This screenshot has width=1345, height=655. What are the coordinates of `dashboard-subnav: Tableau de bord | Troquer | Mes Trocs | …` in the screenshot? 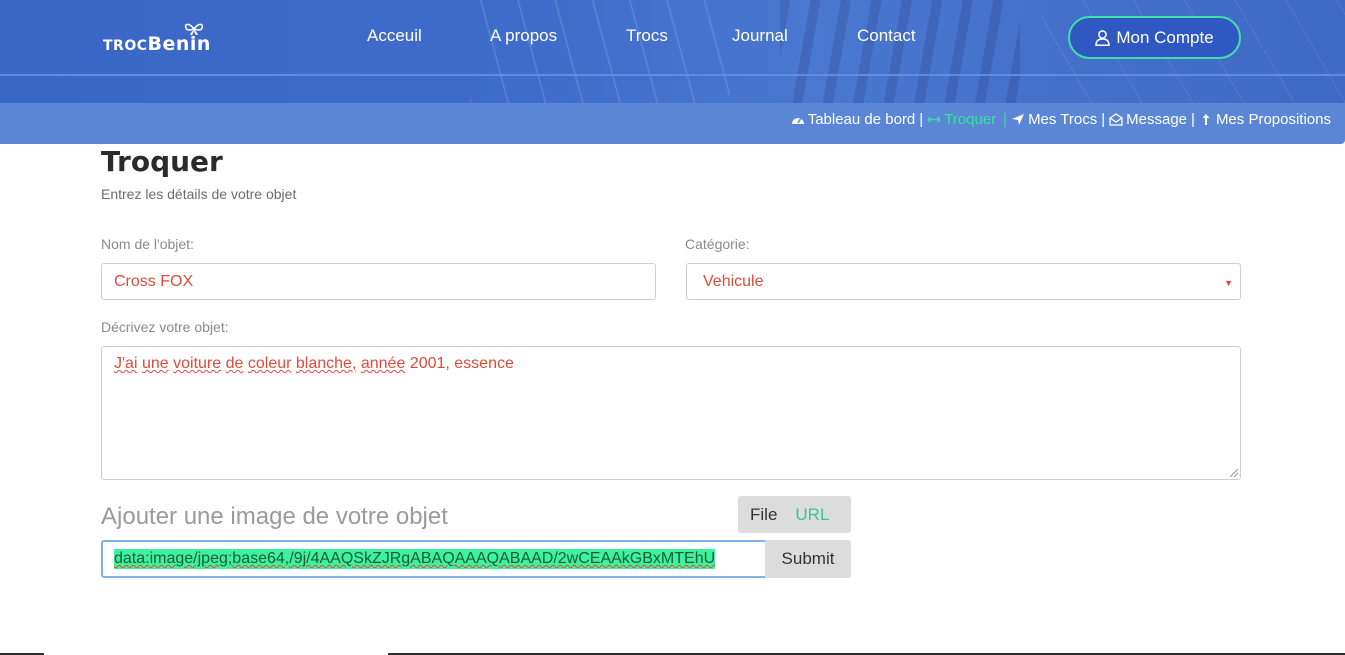 It's located at (672, 123).